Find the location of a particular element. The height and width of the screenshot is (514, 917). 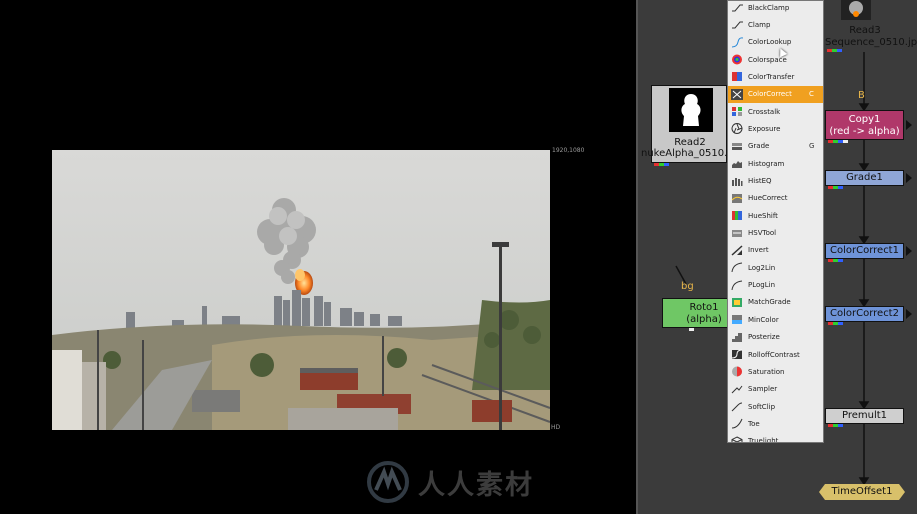

colorcorrect2-node: ColorCorrect2 is located at coordinates (864, 315).